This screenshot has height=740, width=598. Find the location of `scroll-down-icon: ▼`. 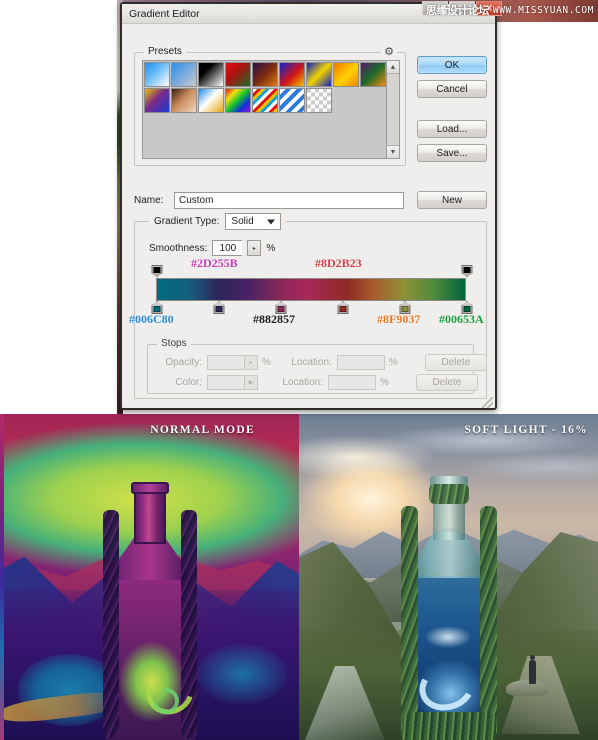

scroll-down-icon: ▼ is located at coordinates (393, 151).